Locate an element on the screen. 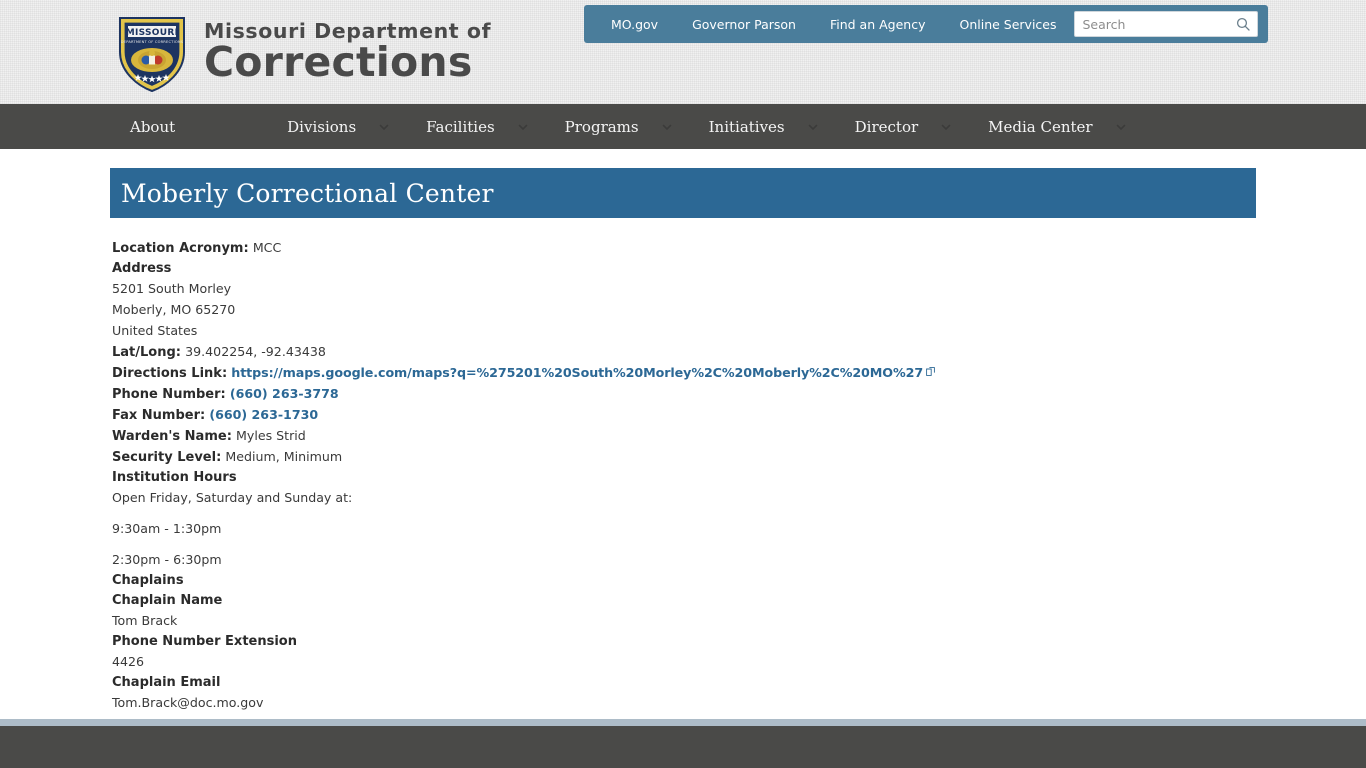  label-chaplain-name: Chaplain Name is located at coordinates (687, 601).